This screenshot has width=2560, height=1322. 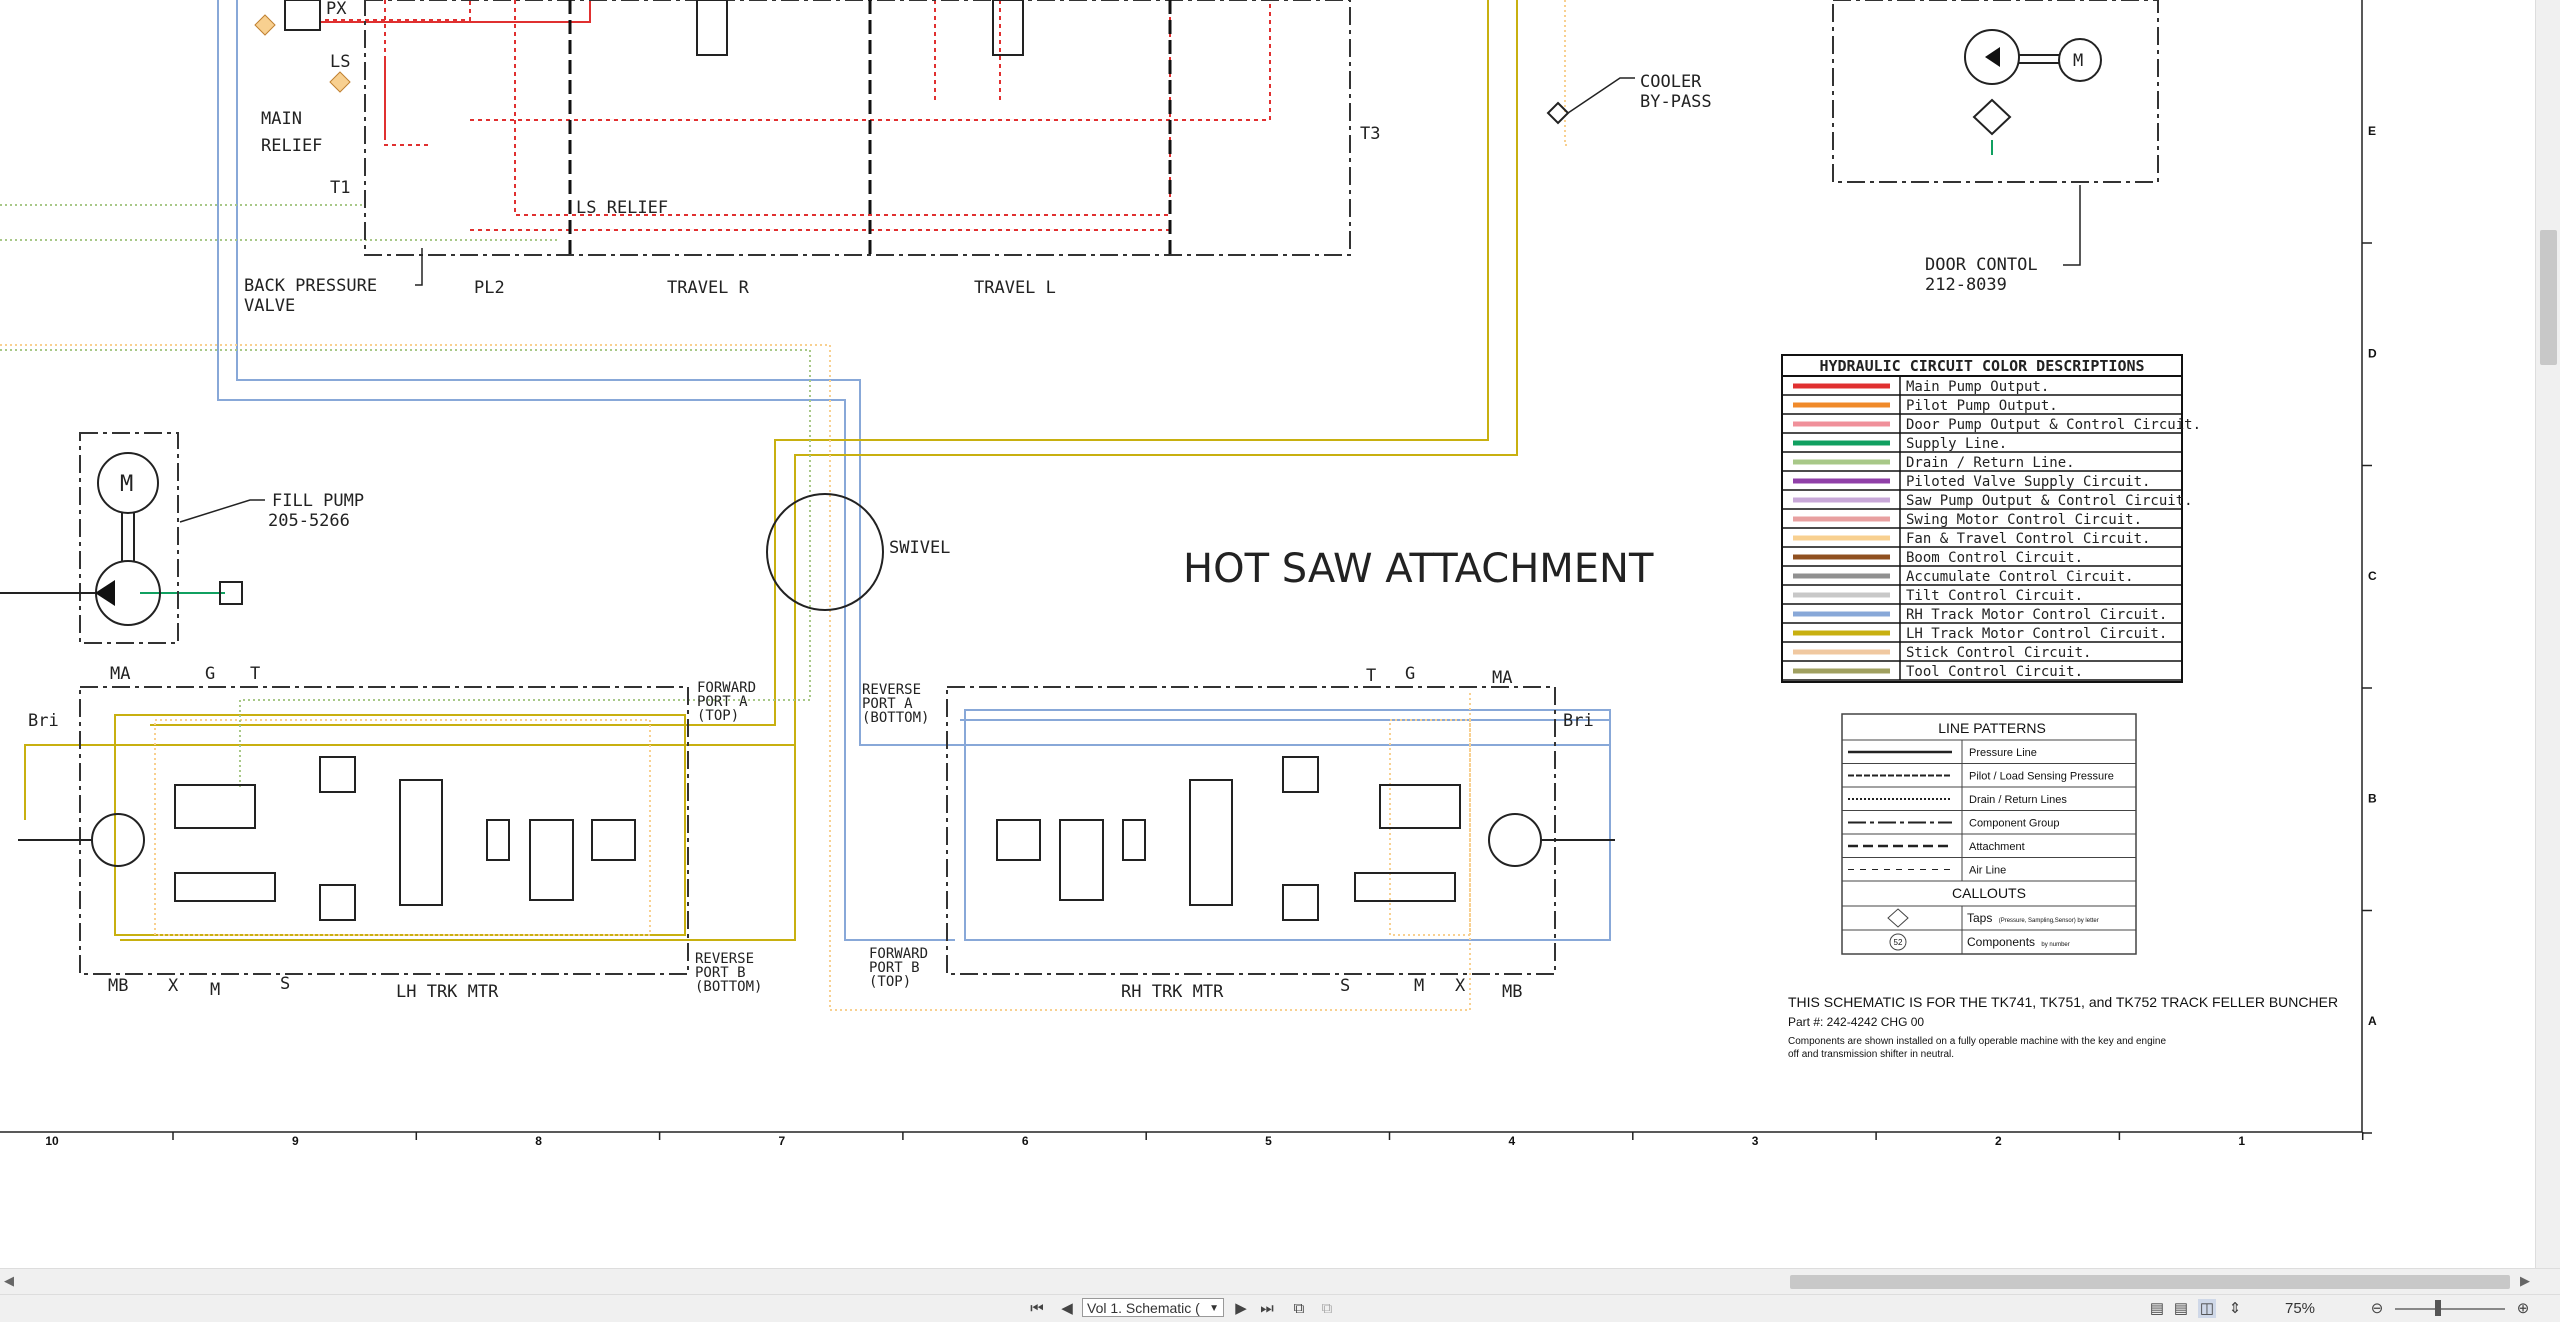 What do you see at coordinates (447, 992) in the screenshot?
I see `label-lh-trk-mtr: LH TRK MTR` at bounding box center [447, 992].